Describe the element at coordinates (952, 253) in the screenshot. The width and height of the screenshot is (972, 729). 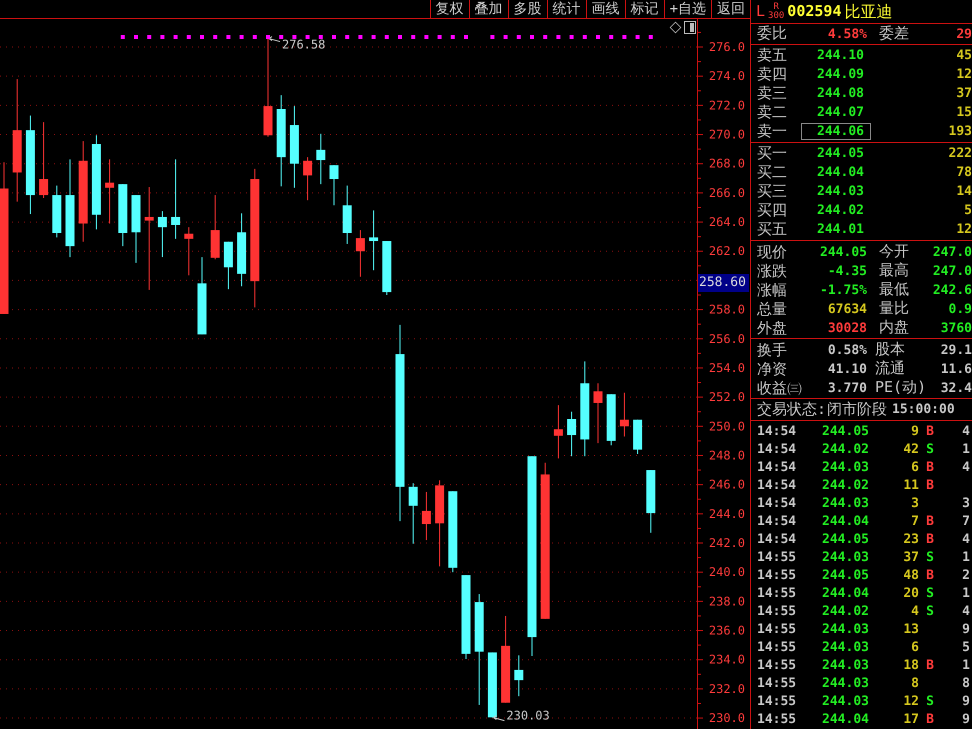
I see `quote-value: 247.0` at that location.